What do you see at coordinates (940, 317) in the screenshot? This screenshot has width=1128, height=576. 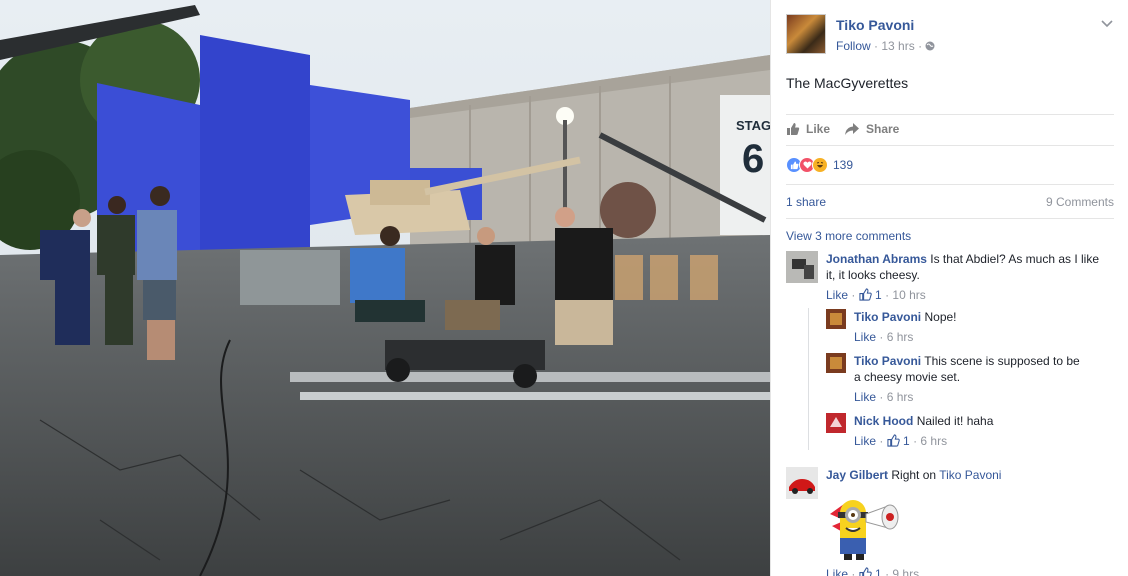 I see `reply-text: Nope!` at bounding box center [940, 317].